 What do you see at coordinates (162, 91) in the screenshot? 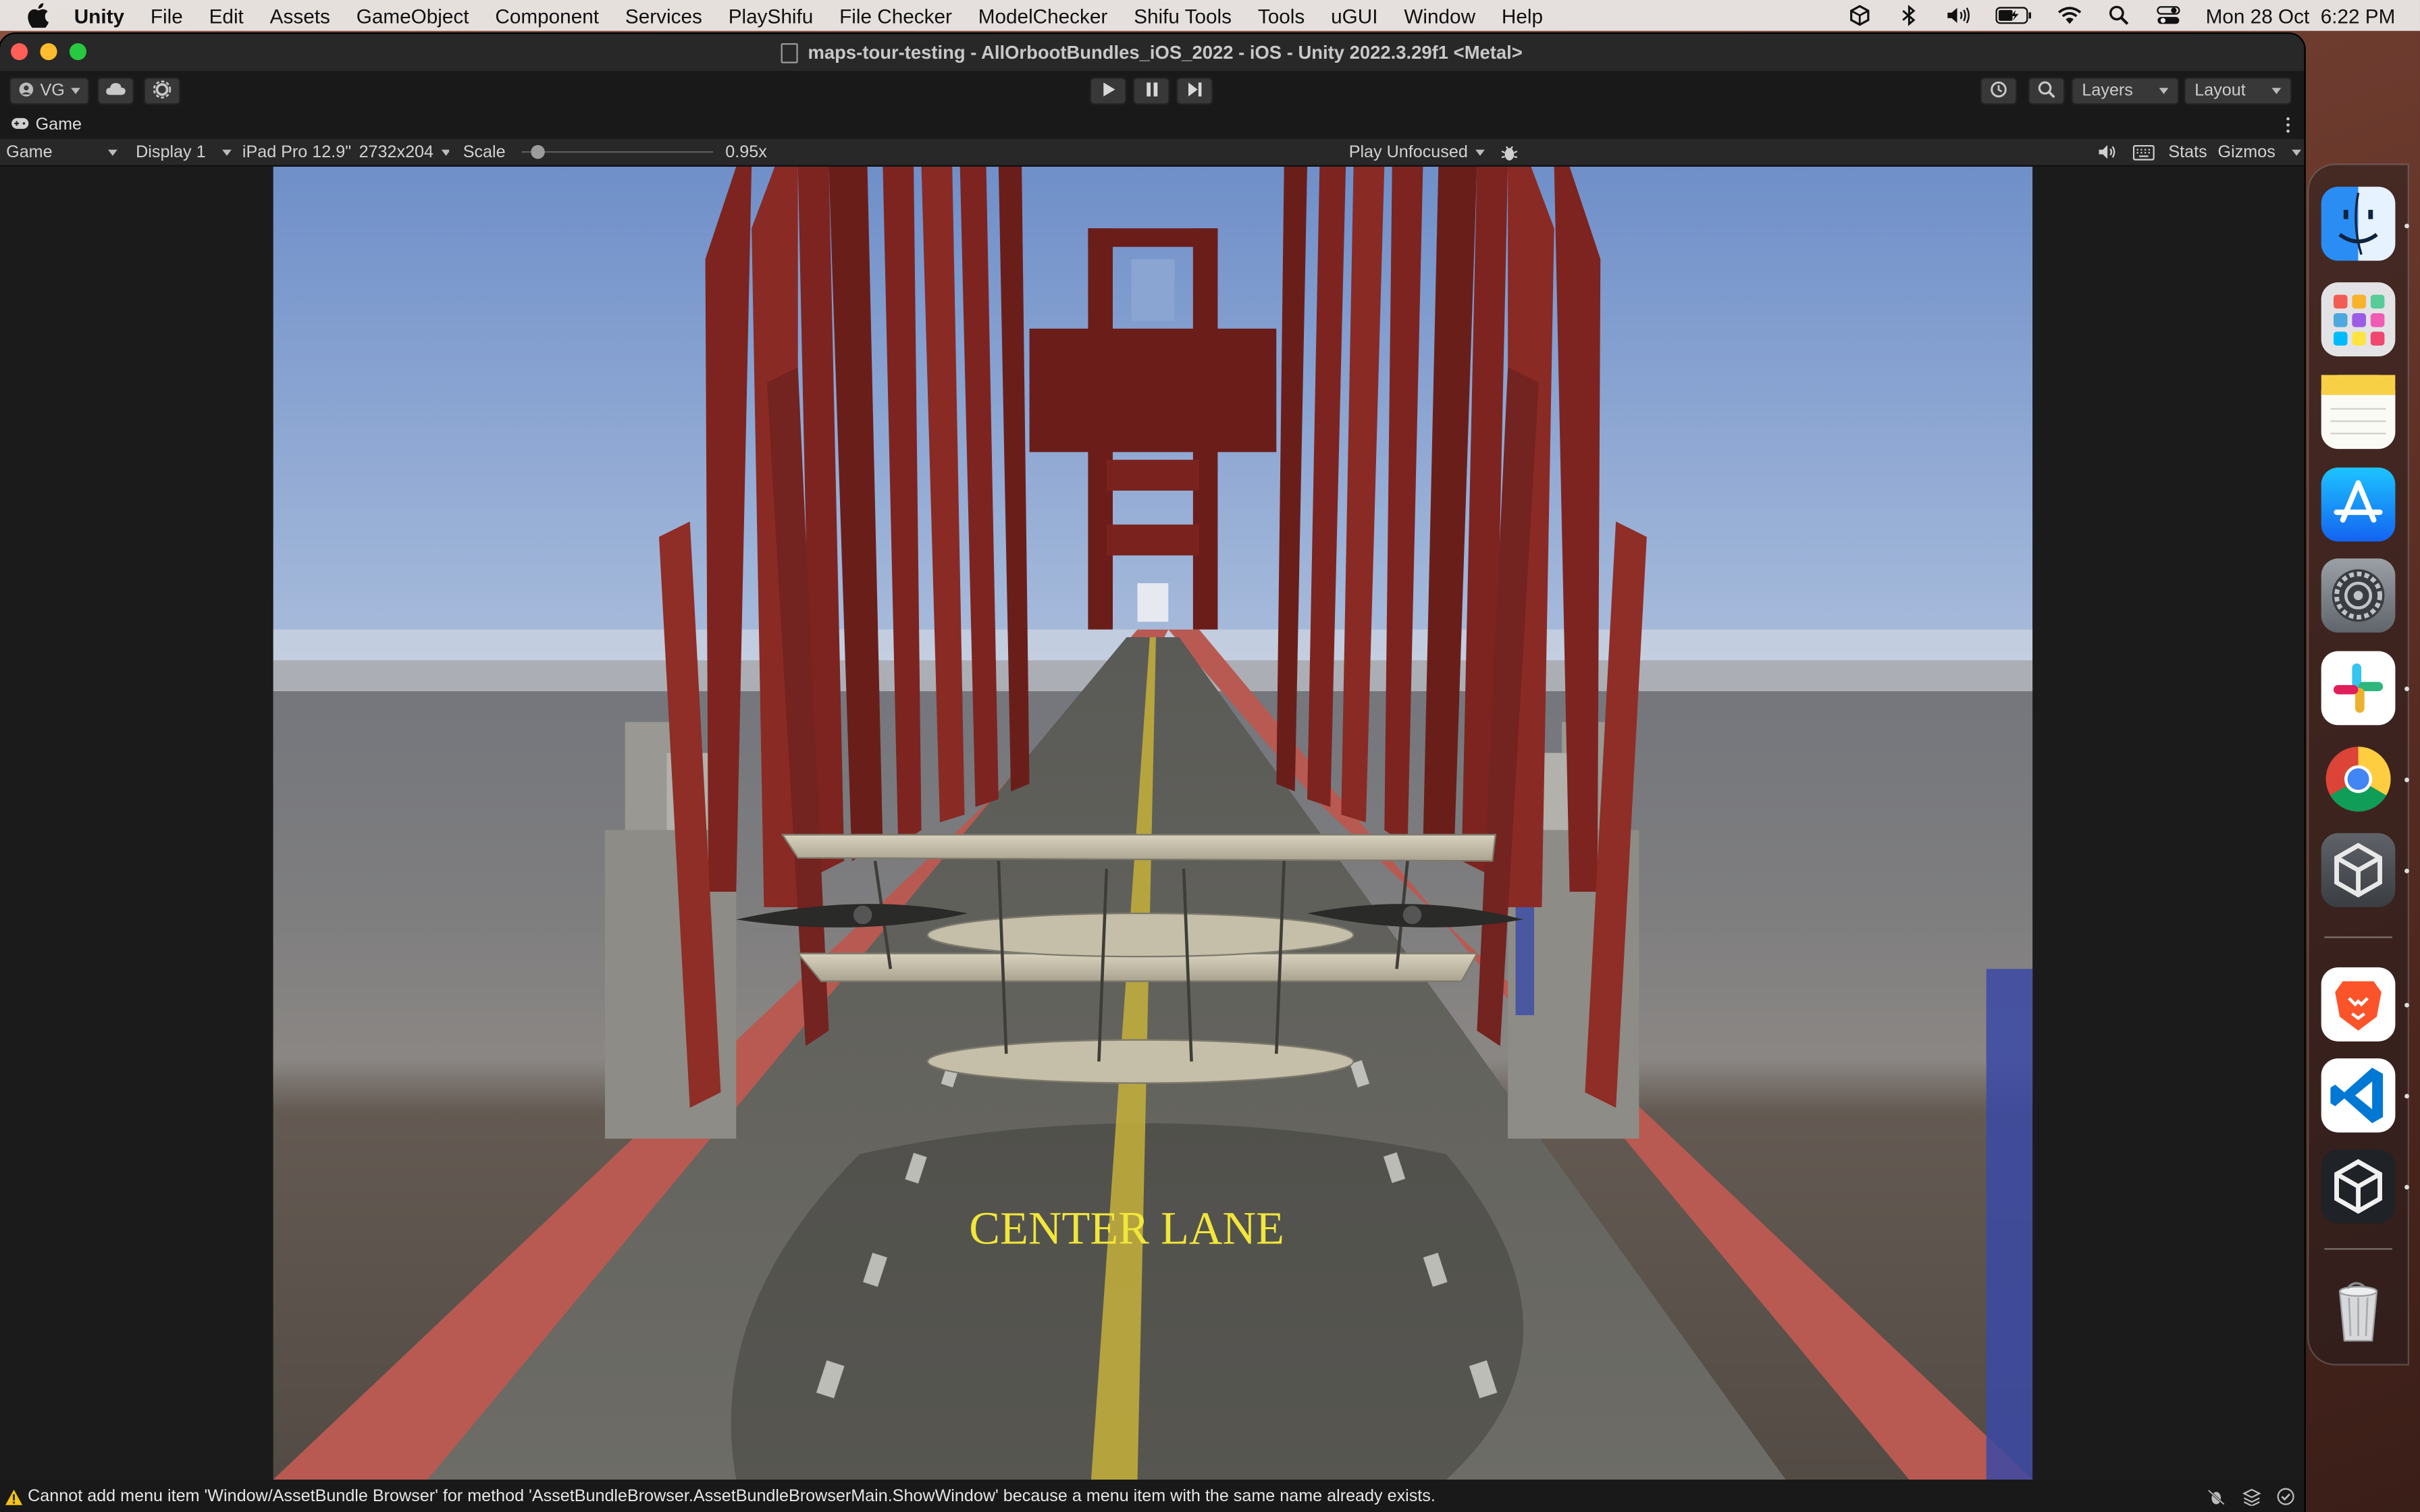
I see `collab-settings-button` at bounding box center [162, 91].